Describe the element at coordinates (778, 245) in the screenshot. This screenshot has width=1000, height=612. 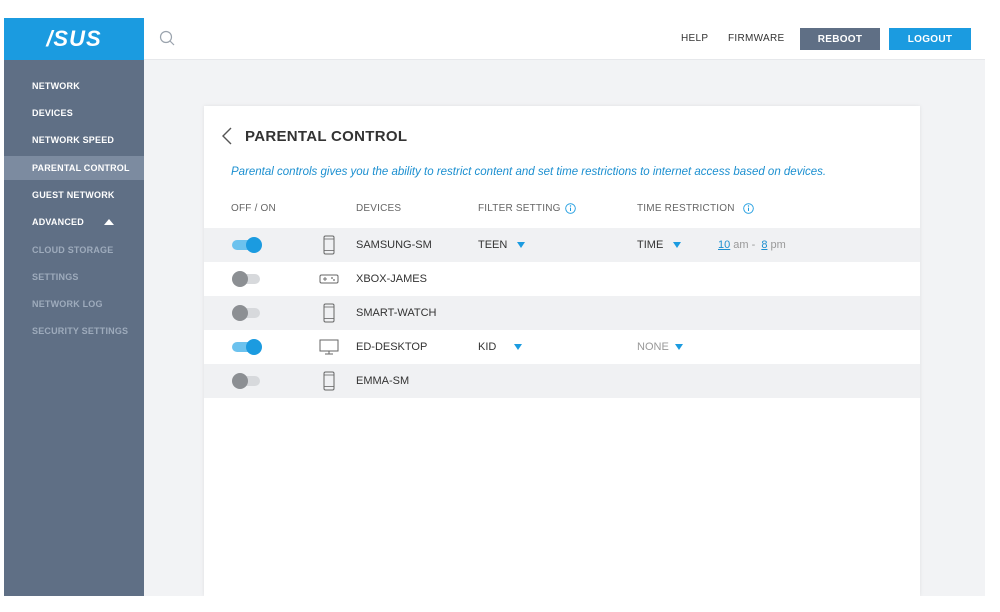
I see `time-to-unit: pm` at that location.